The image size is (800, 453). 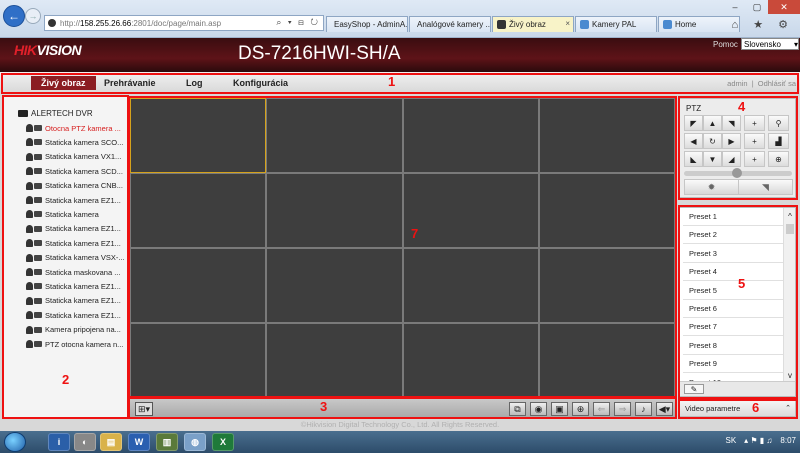 I want to click on slider-knob, so click(x=737, y=173).